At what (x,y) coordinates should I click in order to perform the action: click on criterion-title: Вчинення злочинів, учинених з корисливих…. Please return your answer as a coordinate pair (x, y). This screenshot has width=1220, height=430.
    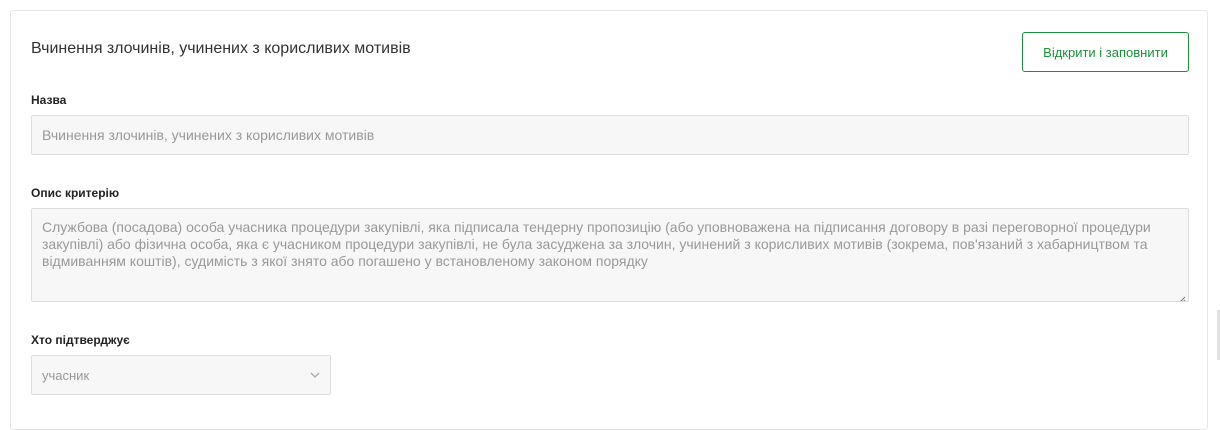
    Looking at the image, I should click on (221, 48).